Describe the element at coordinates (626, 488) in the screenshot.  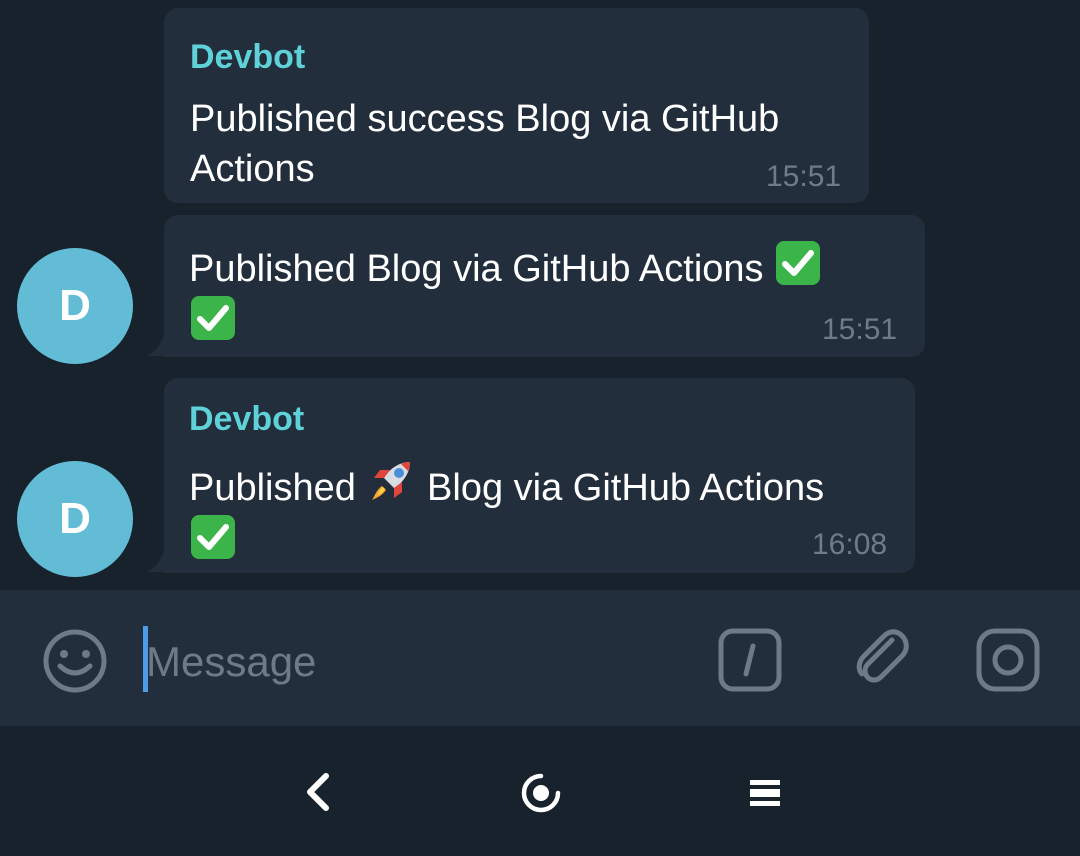
I see `message-text-part: Blog via GitHub Actions` at that location.